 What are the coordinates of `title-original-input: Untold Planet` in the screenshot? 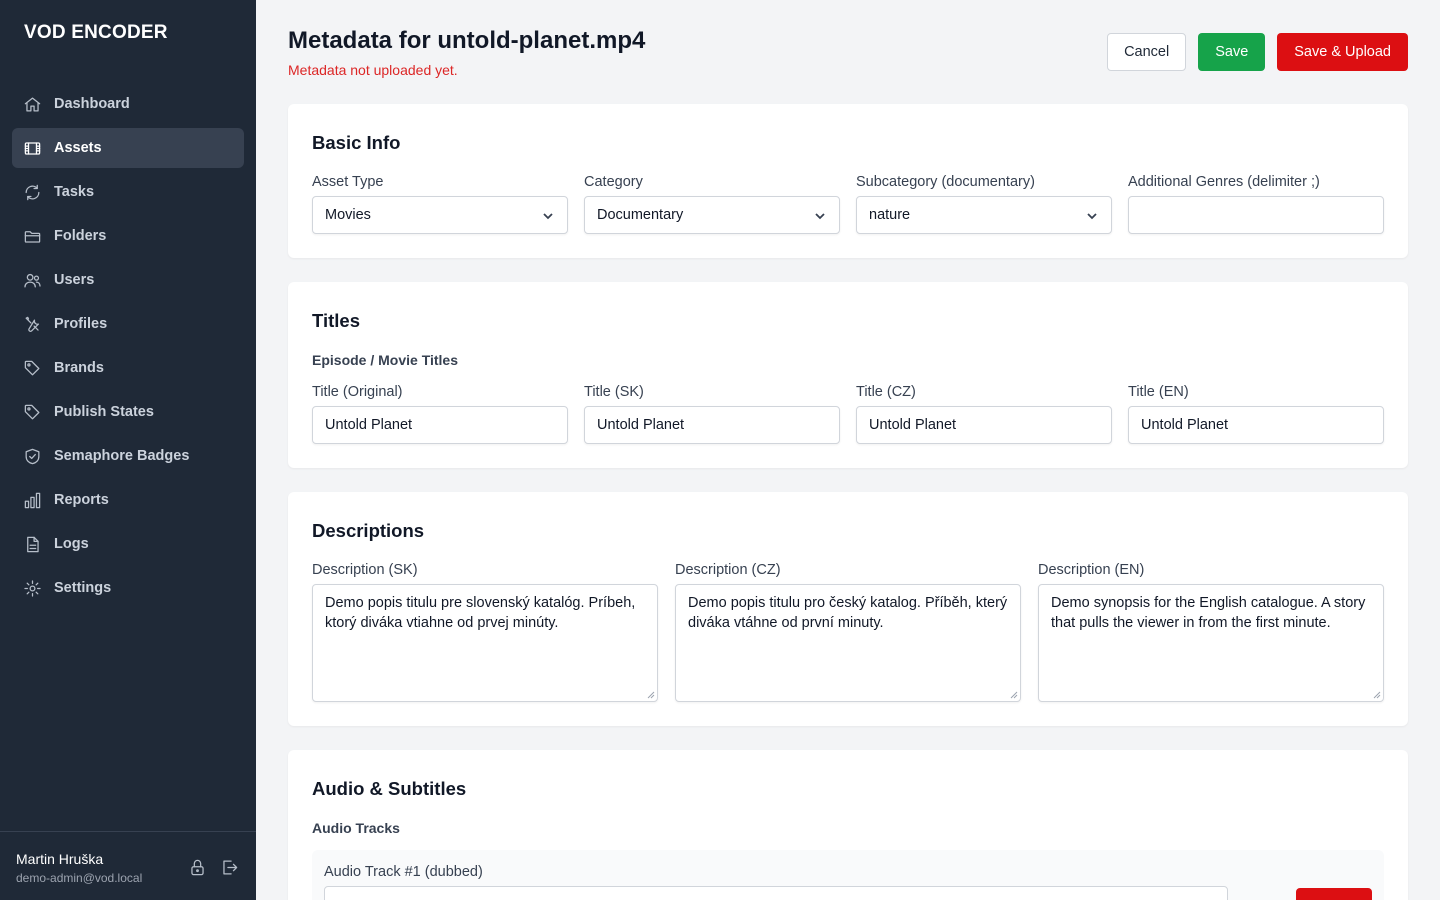 It's located at (440, 425).